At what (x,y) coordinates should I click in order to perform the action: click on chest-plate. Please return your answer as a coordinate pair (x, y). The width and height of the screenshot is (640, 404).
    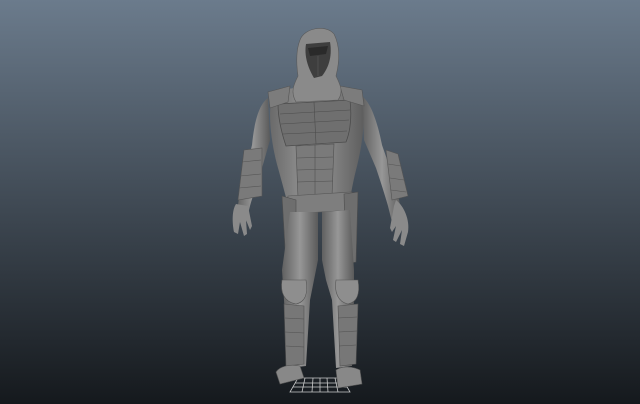
    Looking at the image, I should click on (314, 123).